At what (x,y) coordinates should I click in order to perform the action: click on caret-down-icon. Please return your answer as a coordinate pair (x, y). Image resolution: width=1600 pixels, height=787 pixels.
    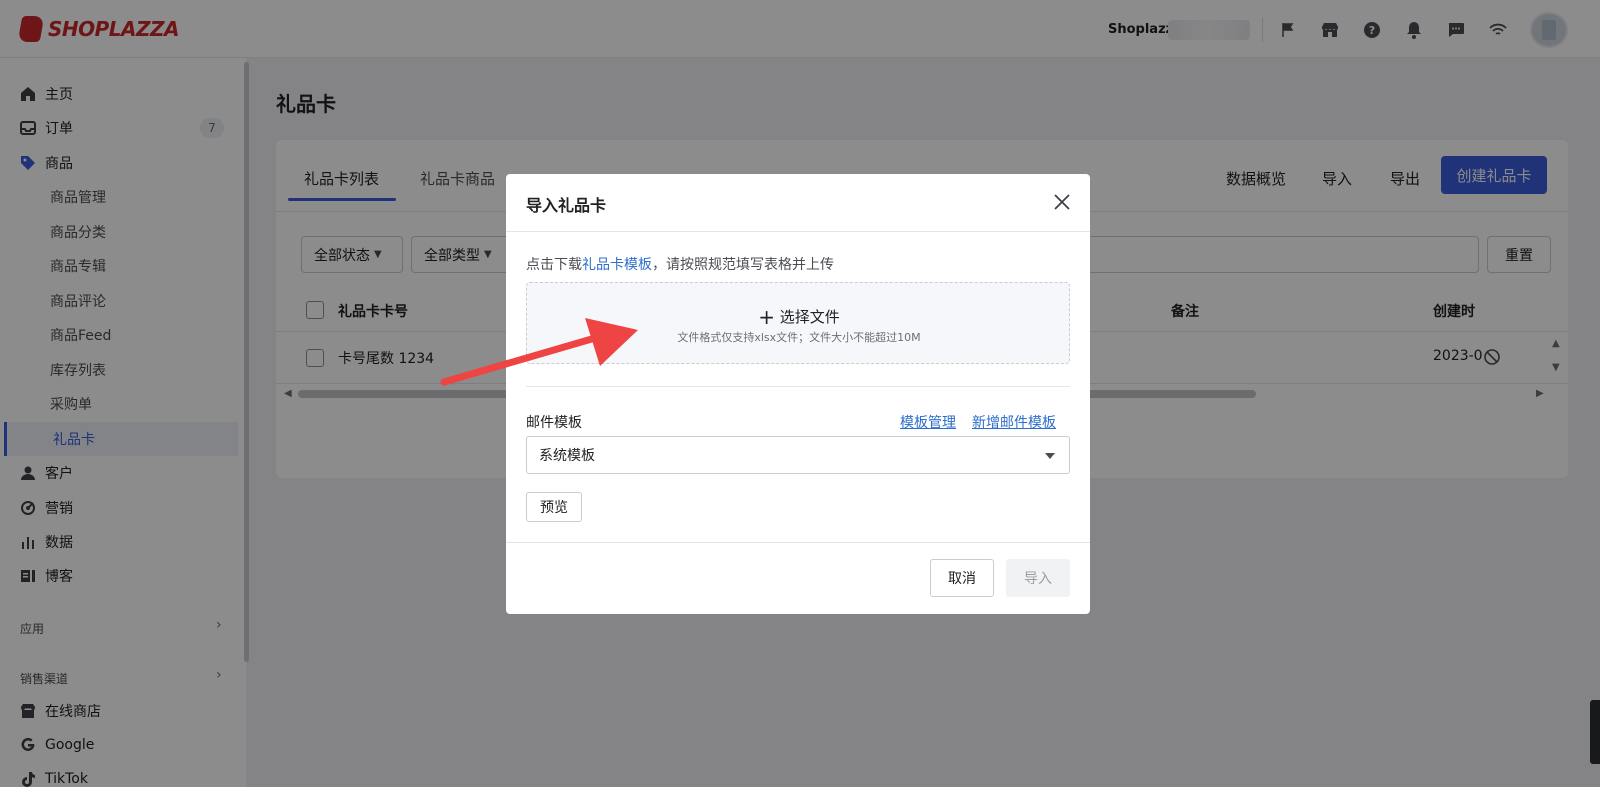
    Looking at the image, I should click on (1050, 456).